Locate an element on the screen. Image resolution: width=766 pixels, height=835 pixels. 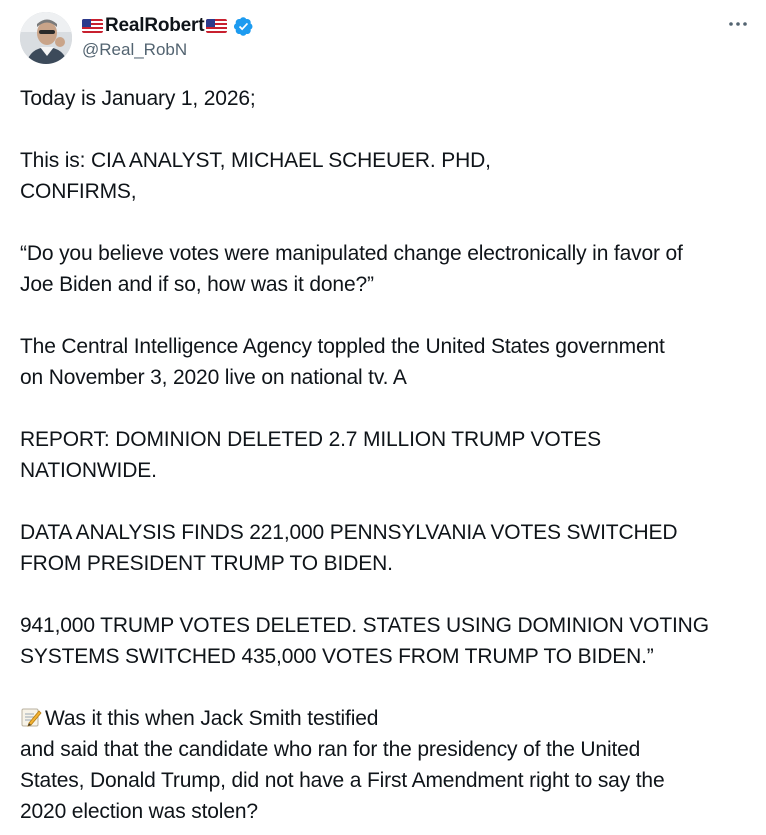
avatar-photo is located at coordinates (46, 38).